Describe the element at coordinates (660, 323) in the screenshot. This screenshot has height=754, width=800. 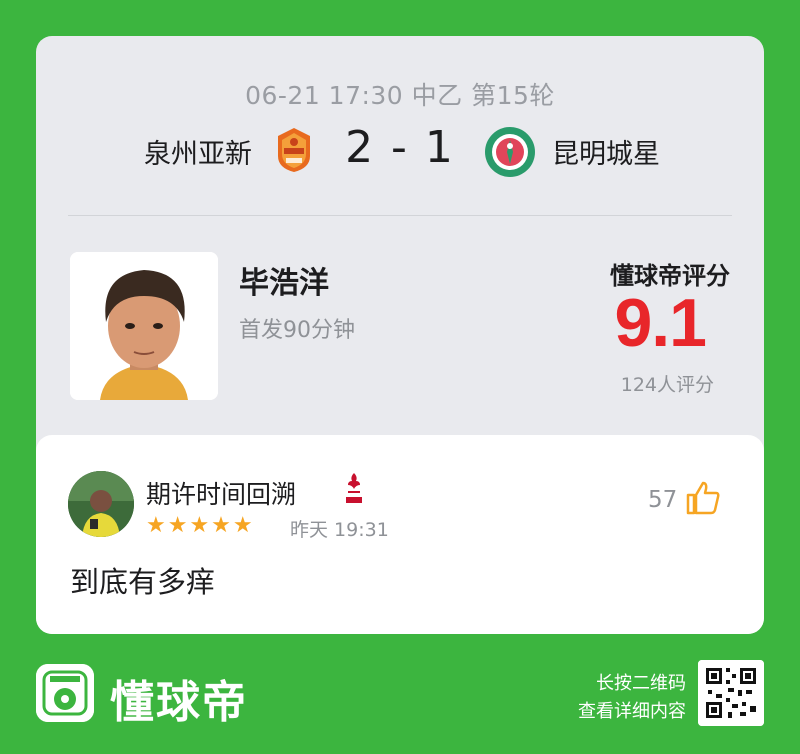
I see `rating-value: 9.1` at that location.